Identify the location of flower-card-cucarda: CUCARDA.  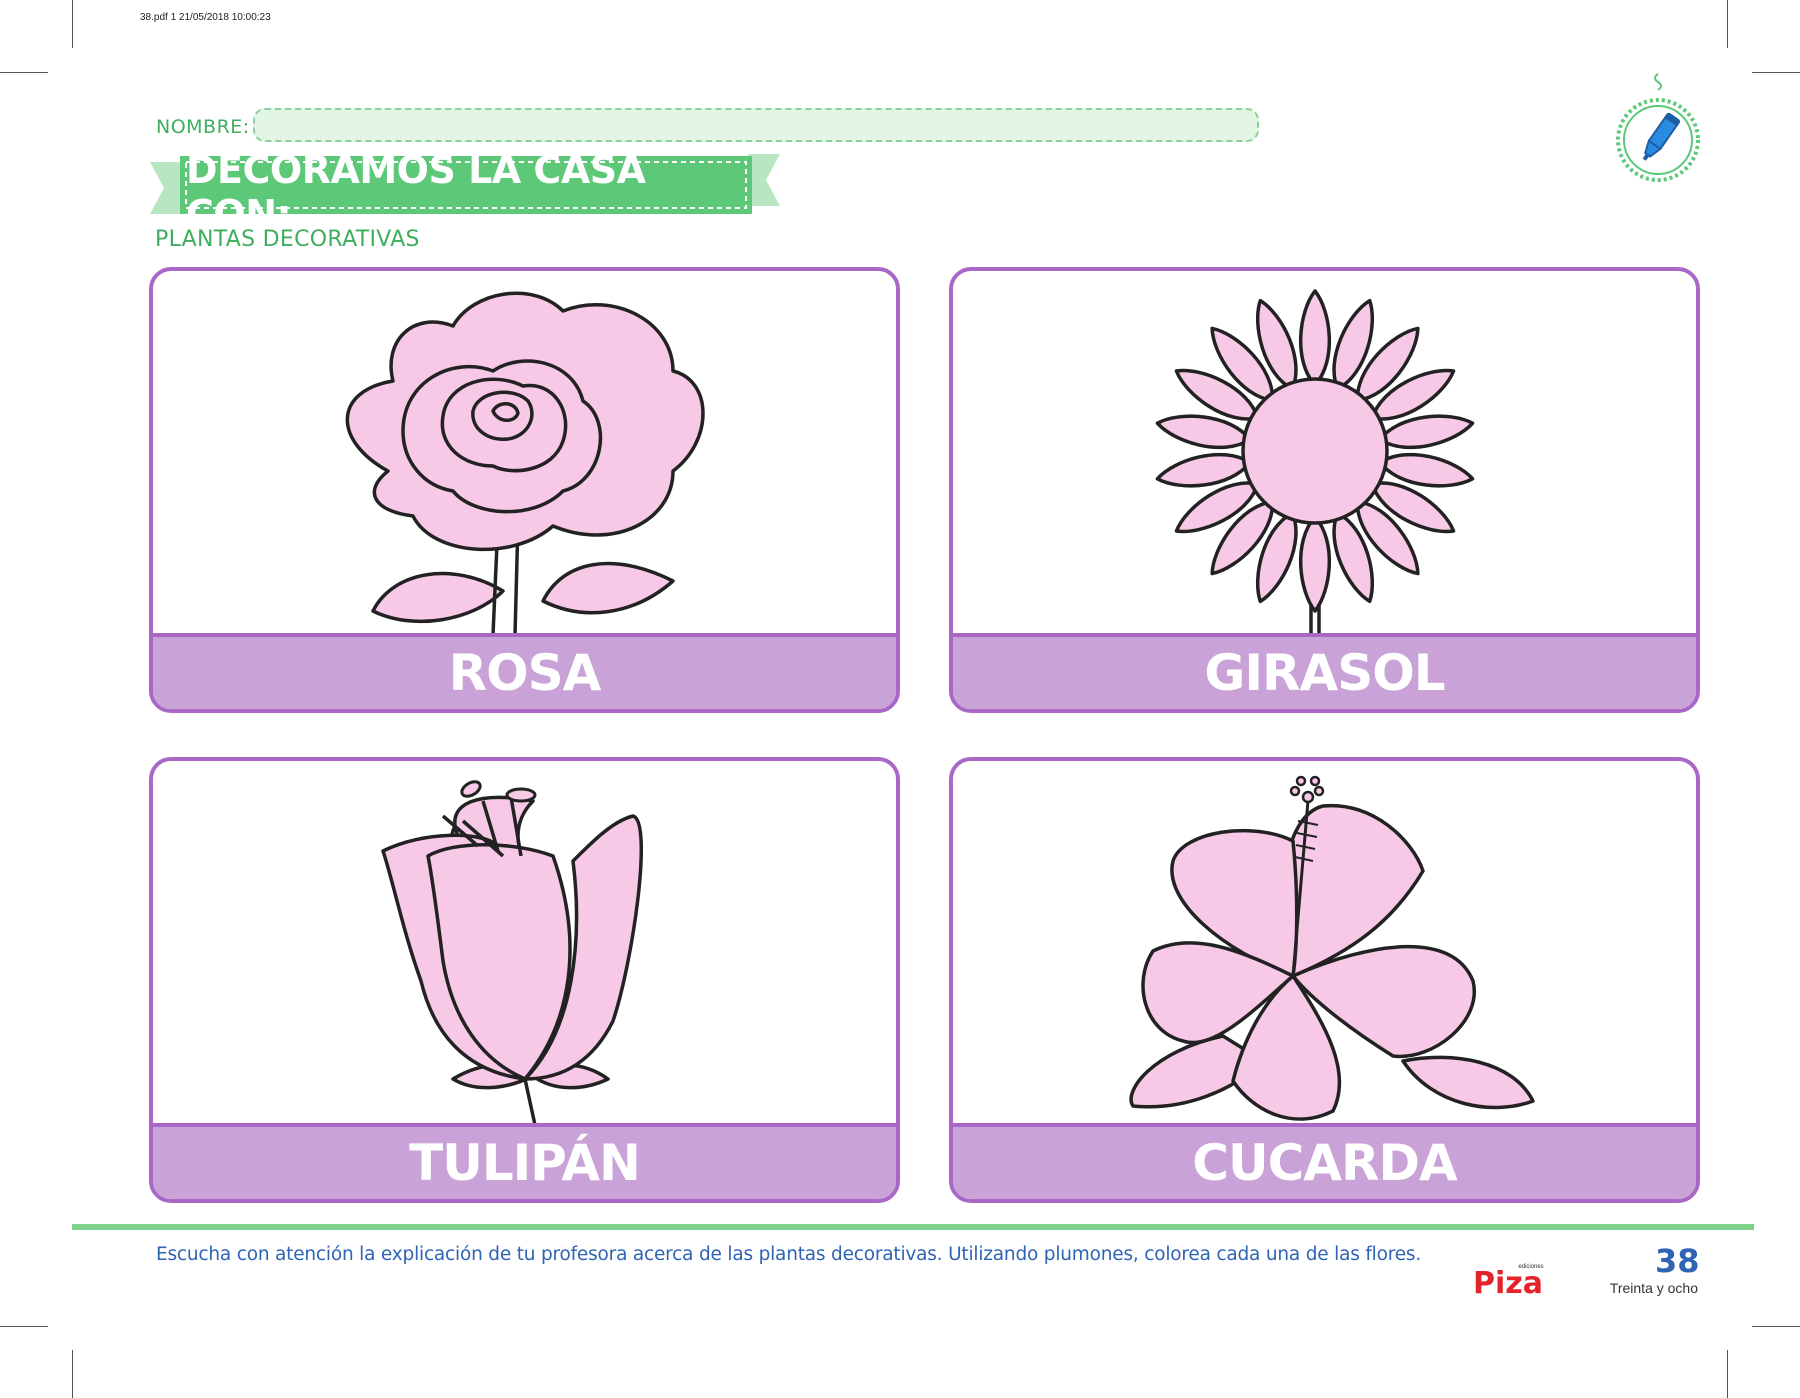
(1324, 980).